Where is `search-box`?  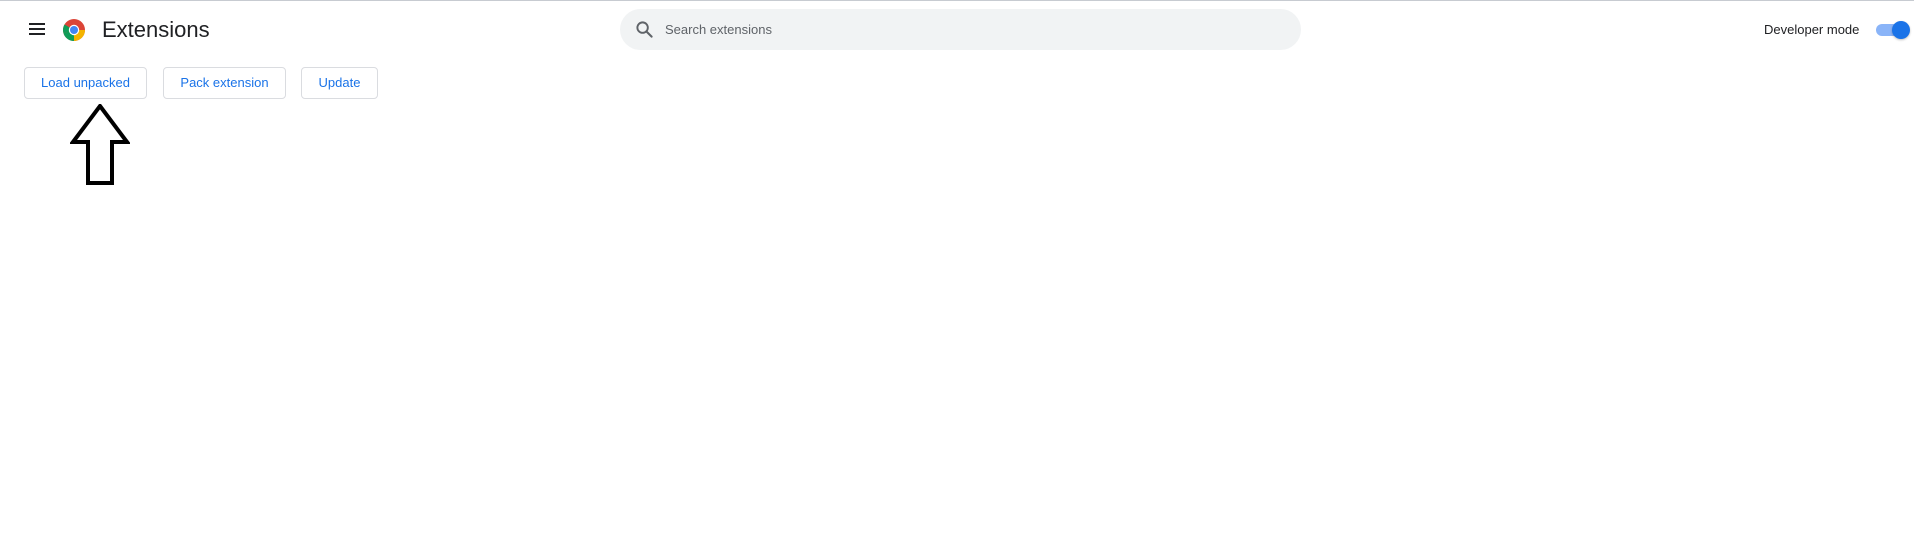
search-box is located at coordinates (960, 29).